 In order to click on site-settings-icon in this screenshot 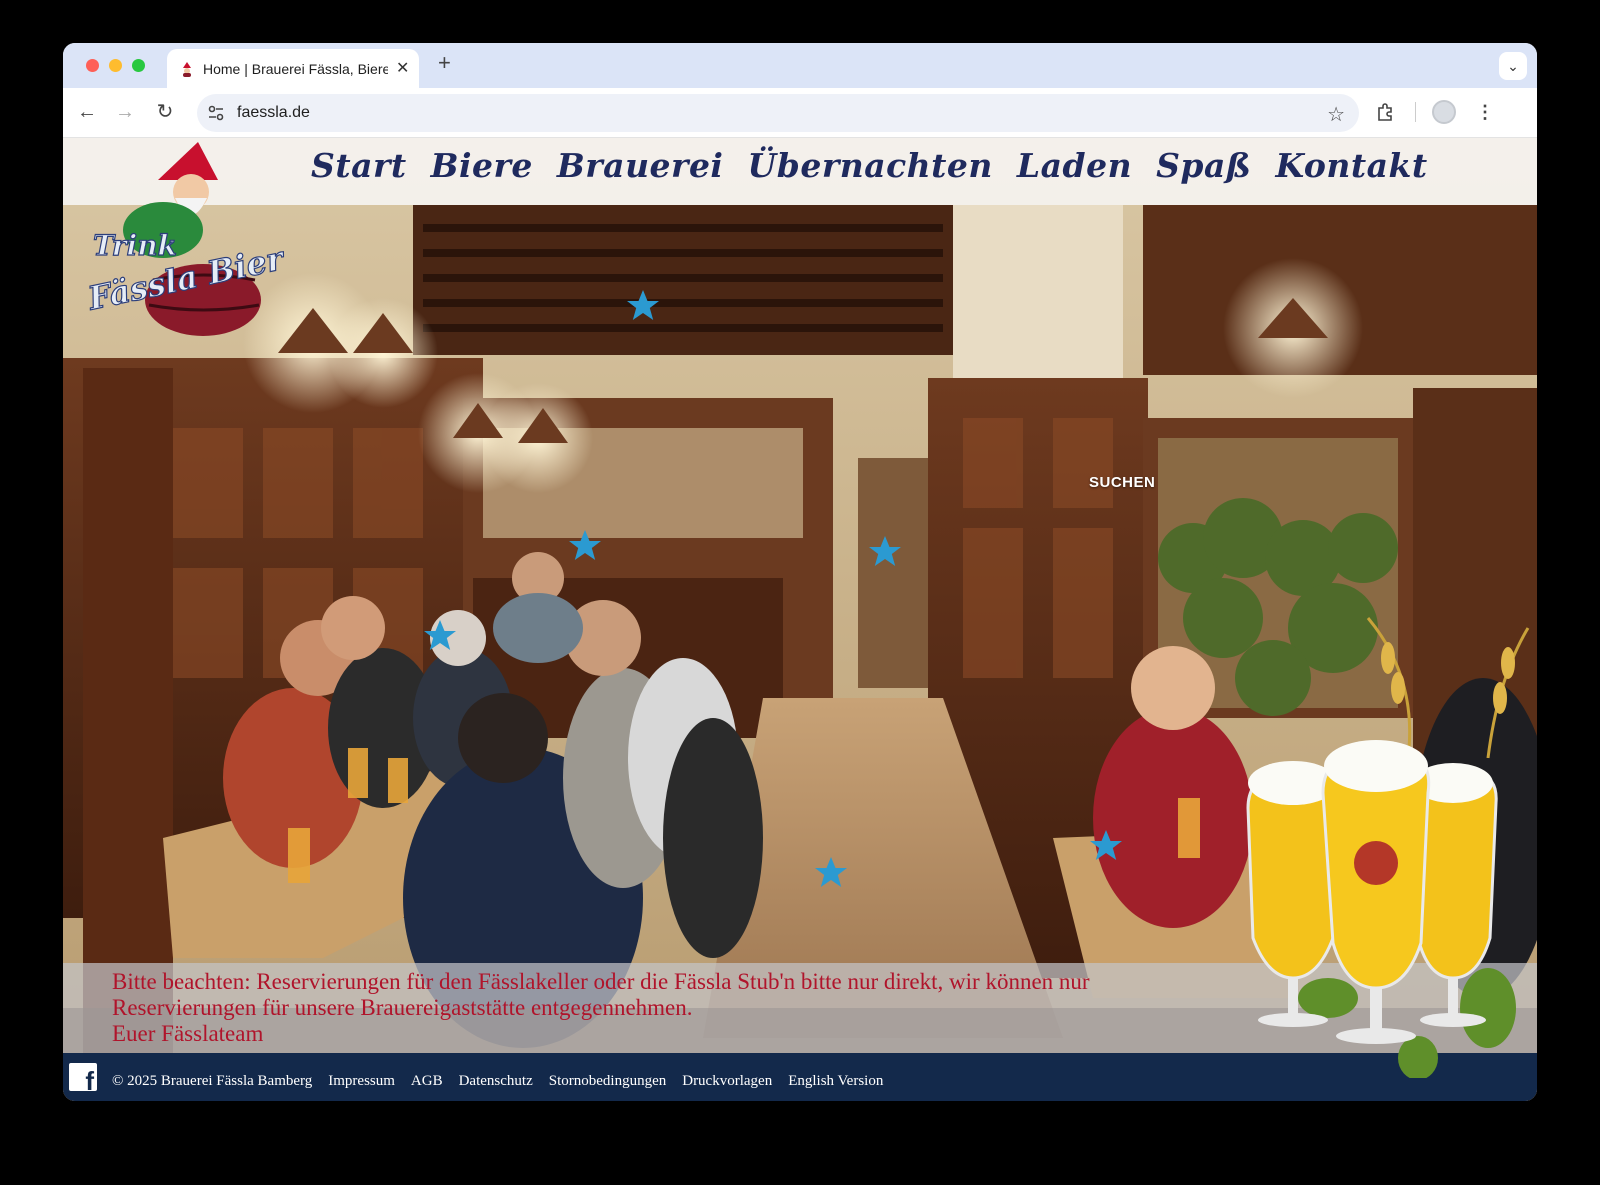, I will do `click(216, 113)`.